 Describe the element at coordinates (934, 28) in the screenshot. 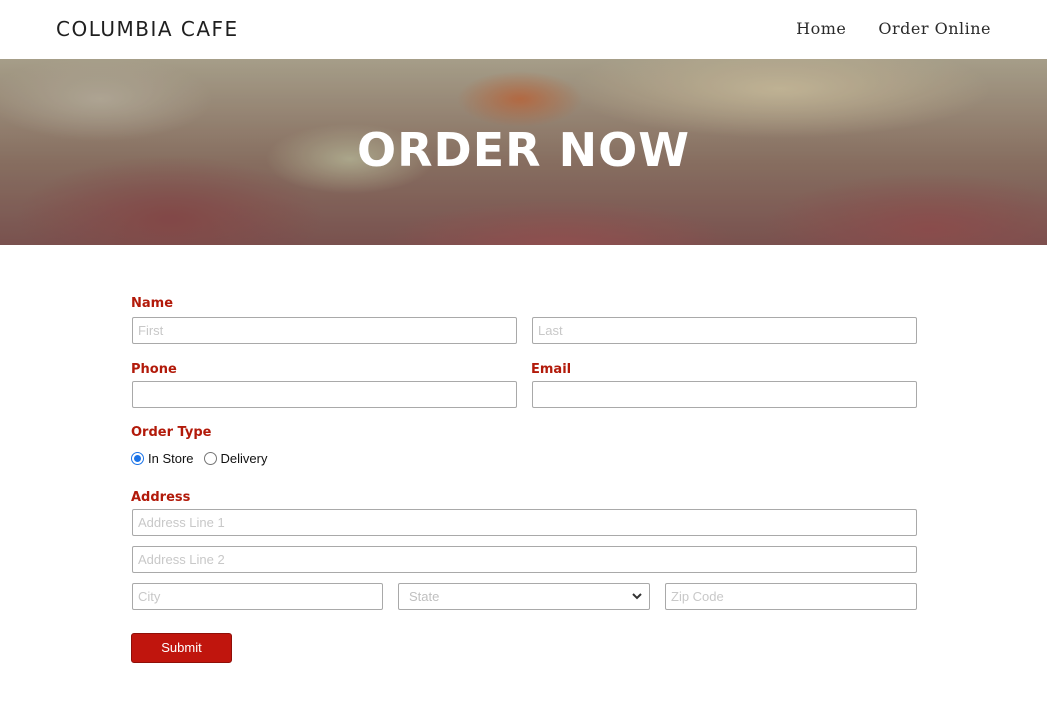

I see `nav-order-online-link: Order Online` at that location.